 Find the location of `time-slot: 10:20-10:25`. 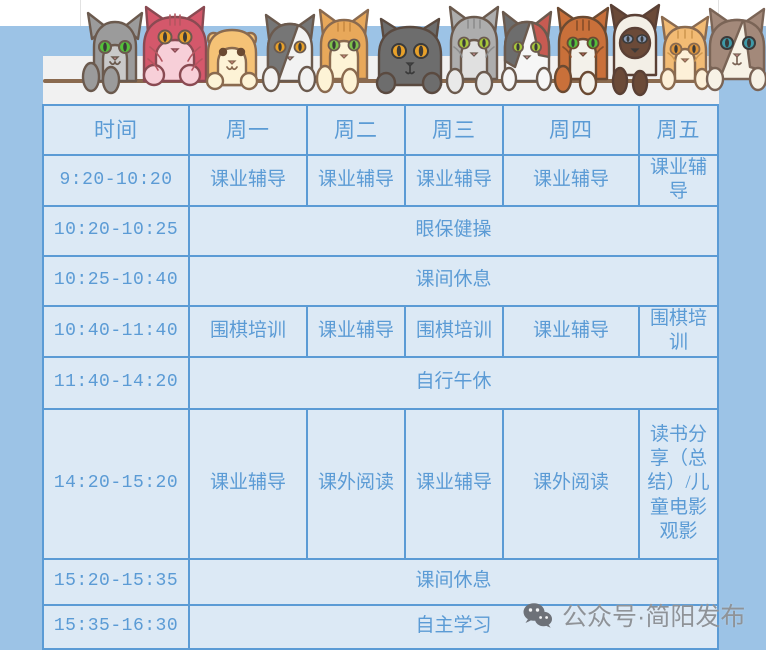

time-slot: 10:20-10:25 is located at coordinates (116, 230).